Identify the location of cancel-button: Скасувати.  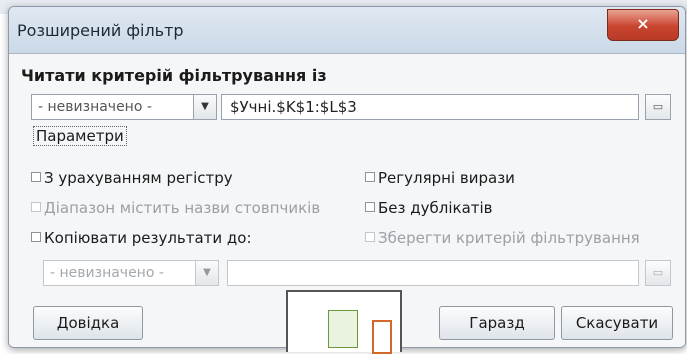
(617, 323).